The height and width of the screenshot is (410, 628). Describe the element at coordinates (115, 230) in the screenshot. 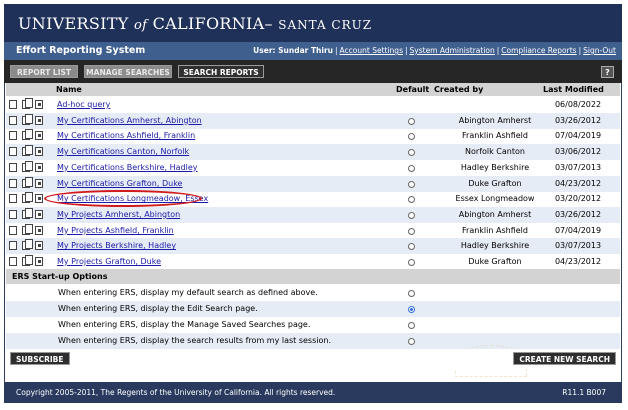

I see `search-name-link: My Projects Ashfield, Franklin` at that location.